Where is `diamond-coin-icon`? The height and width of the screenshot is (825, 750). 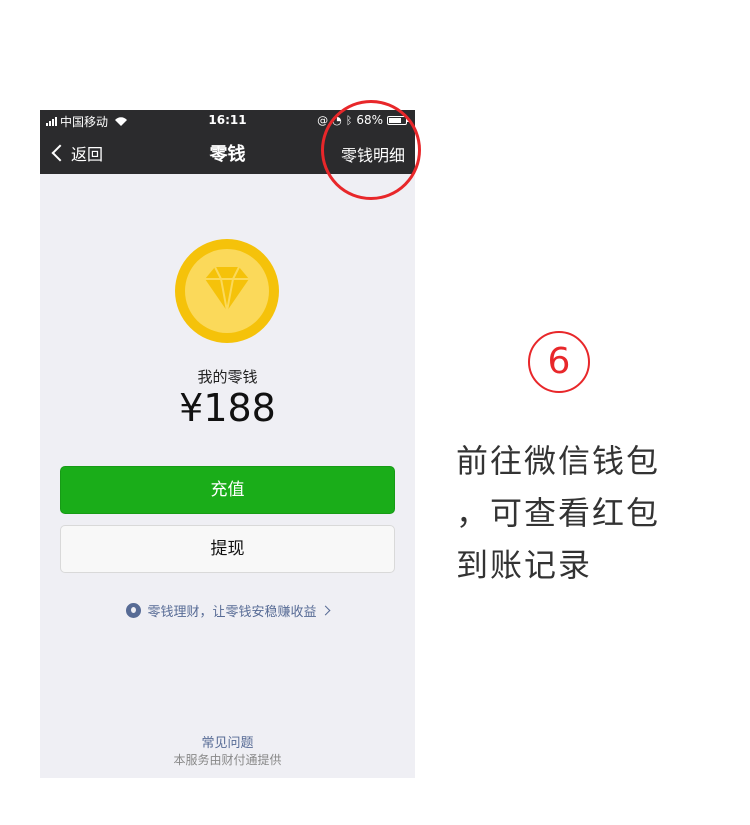 diamond-coin-icon is located at coordinates (227, 291).